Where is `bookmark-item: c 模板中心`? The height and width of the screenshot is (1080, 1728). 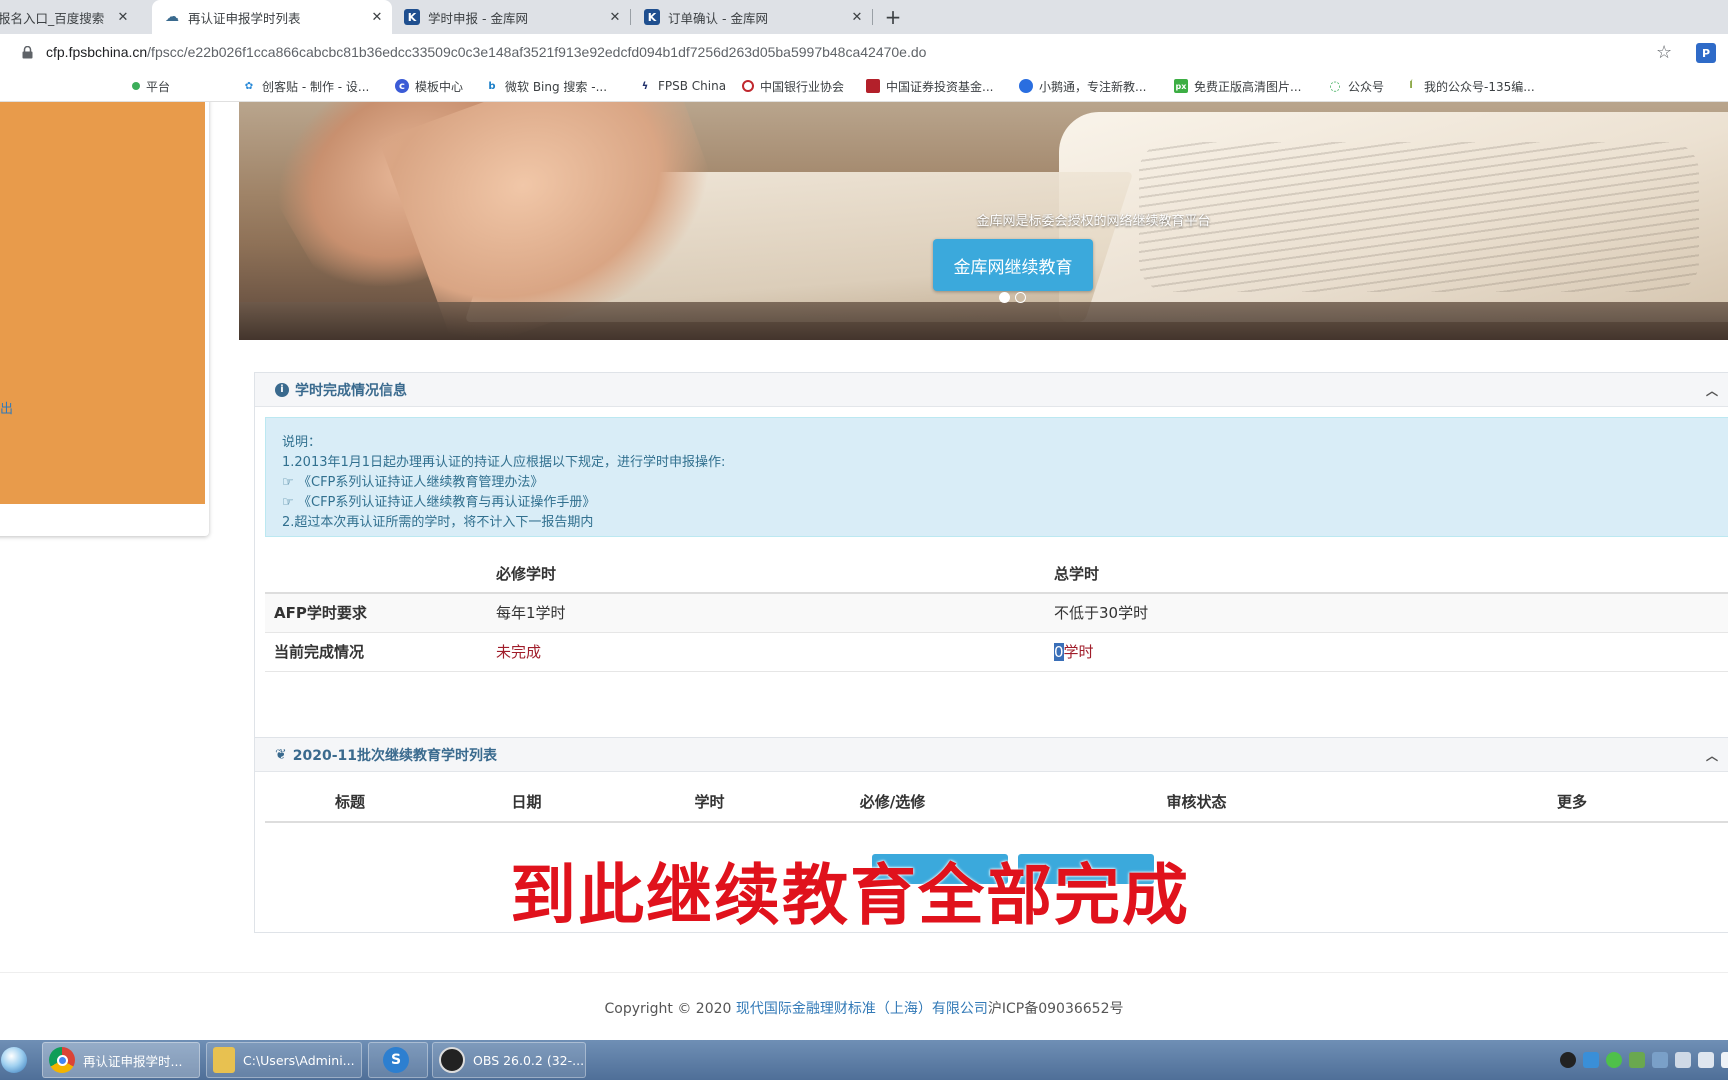 bookmark-item: c 模板中心 is located at coordinates (429, 86).